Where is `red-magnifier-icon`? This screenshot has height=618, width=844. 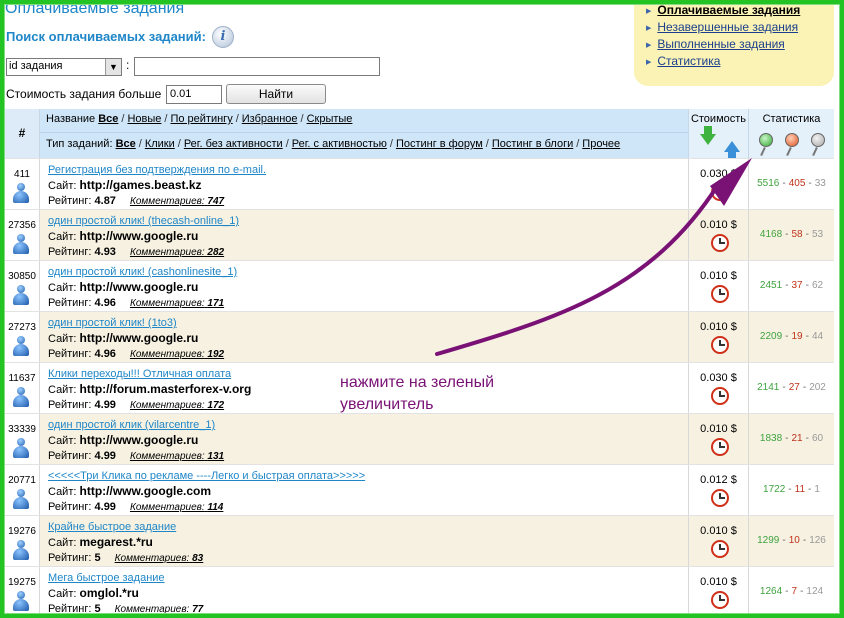 red-magnifier-icon is located at coordinates (792, 140).